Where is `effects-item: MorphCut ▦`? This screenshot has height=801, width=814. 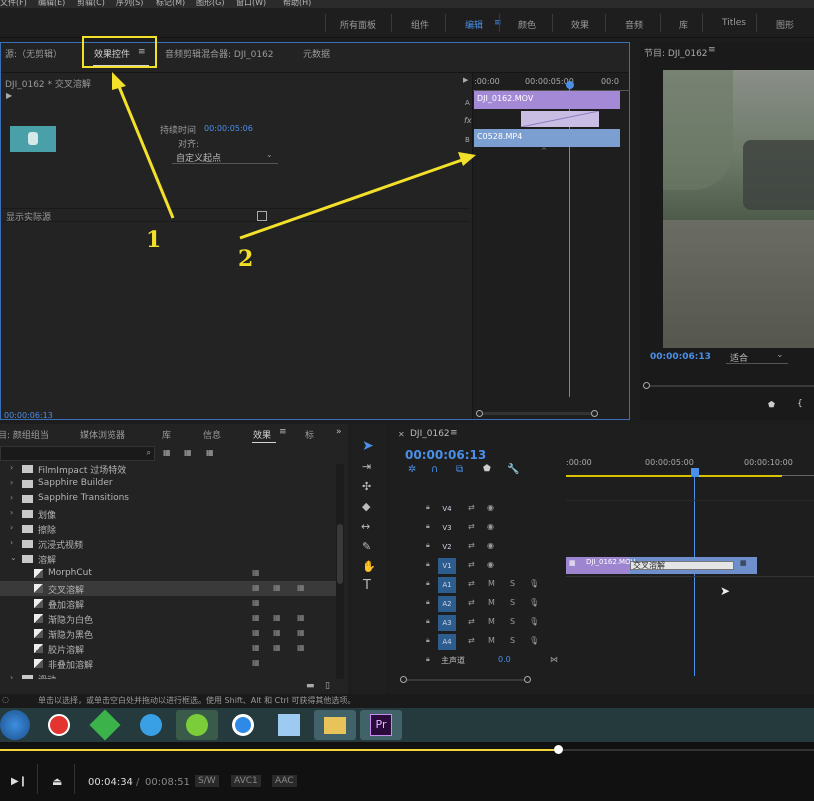 effects-item: MorphCut ▦ is located at coordinates (168, 573).